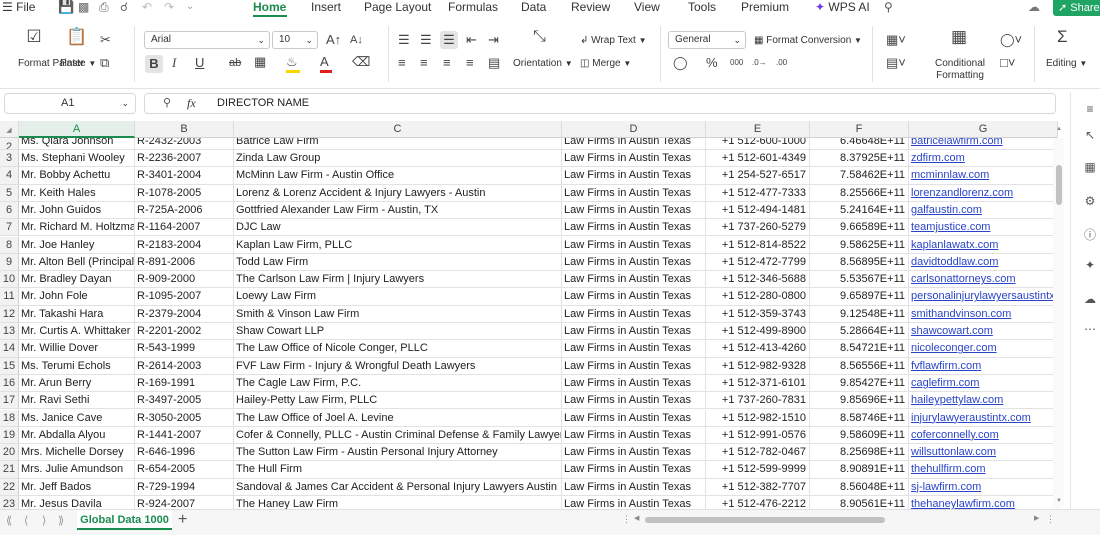  Describe the element at coordinates (184, 366) in the screenshot. I see `table-cell: R-2614-2003` at that location.